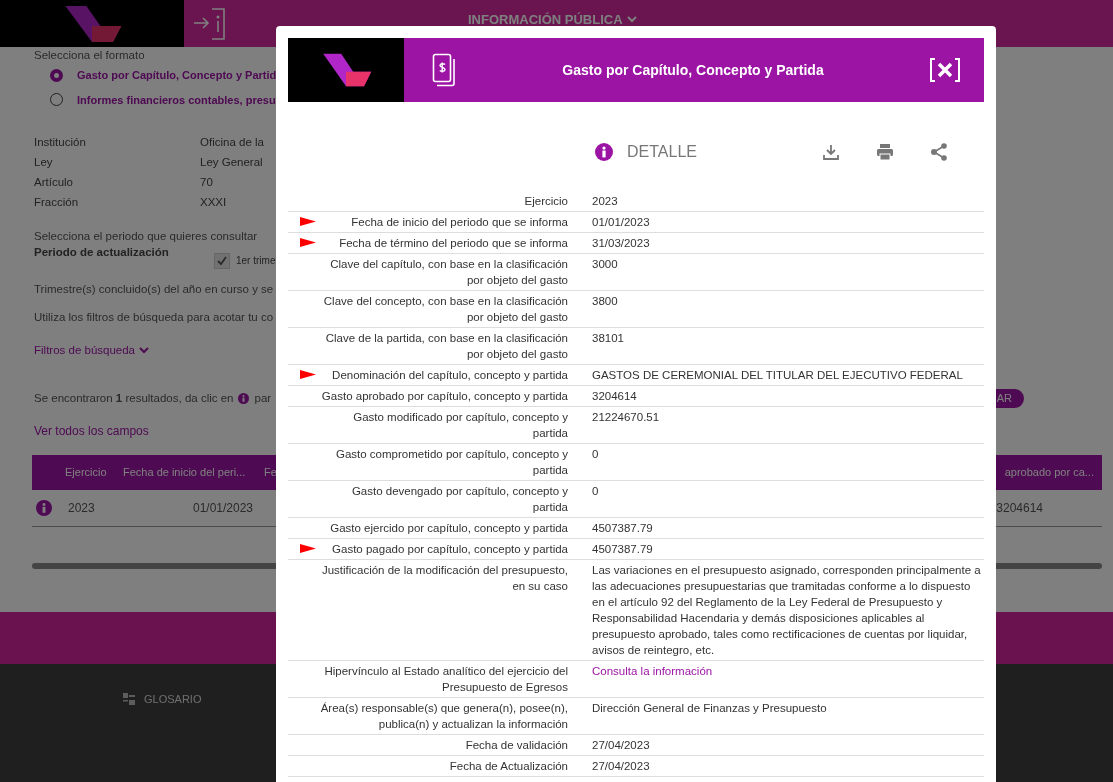  Describe the element at coordinates (605, 264) in the screenshot. I see `field-value: 3000` at that location.